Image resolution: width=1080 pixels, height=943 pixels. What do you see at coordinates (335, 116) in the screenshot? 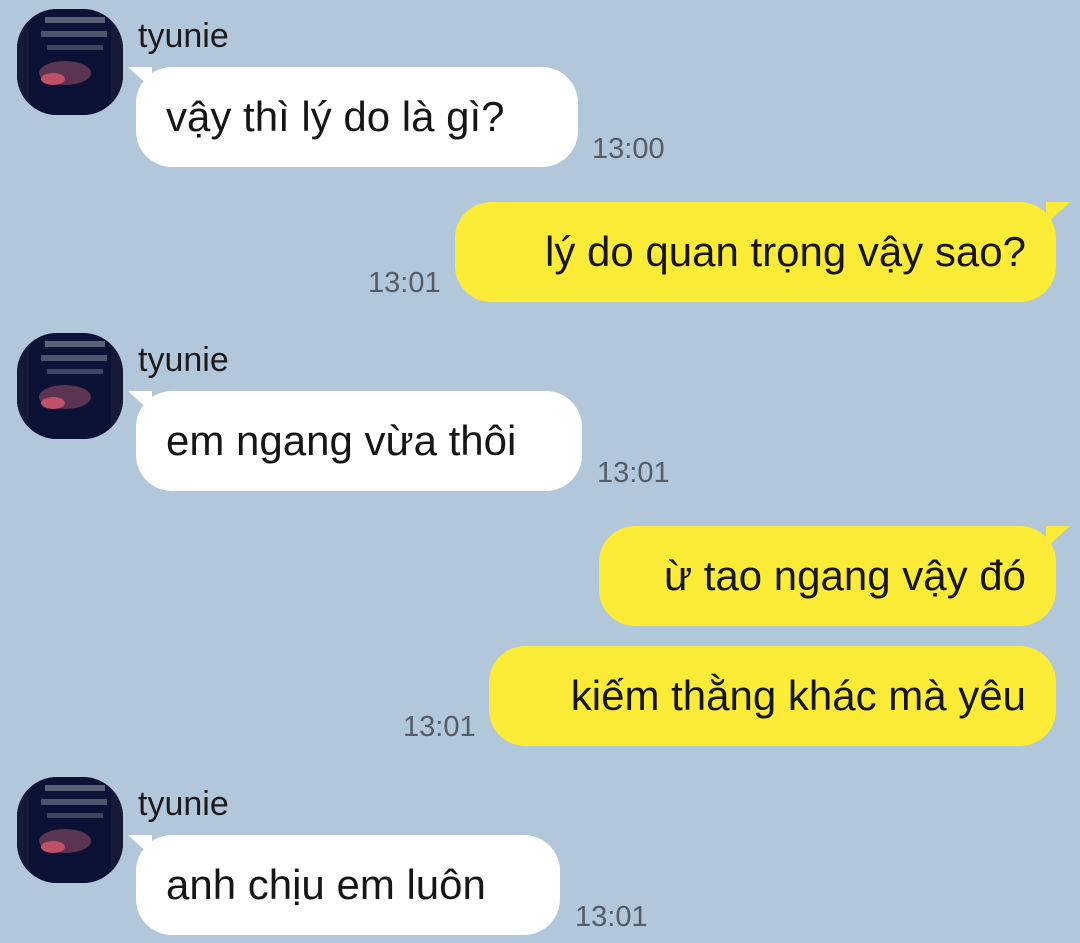
I see `message-text: vậy thì lý do là gì?` at bounding box center [335, 116].